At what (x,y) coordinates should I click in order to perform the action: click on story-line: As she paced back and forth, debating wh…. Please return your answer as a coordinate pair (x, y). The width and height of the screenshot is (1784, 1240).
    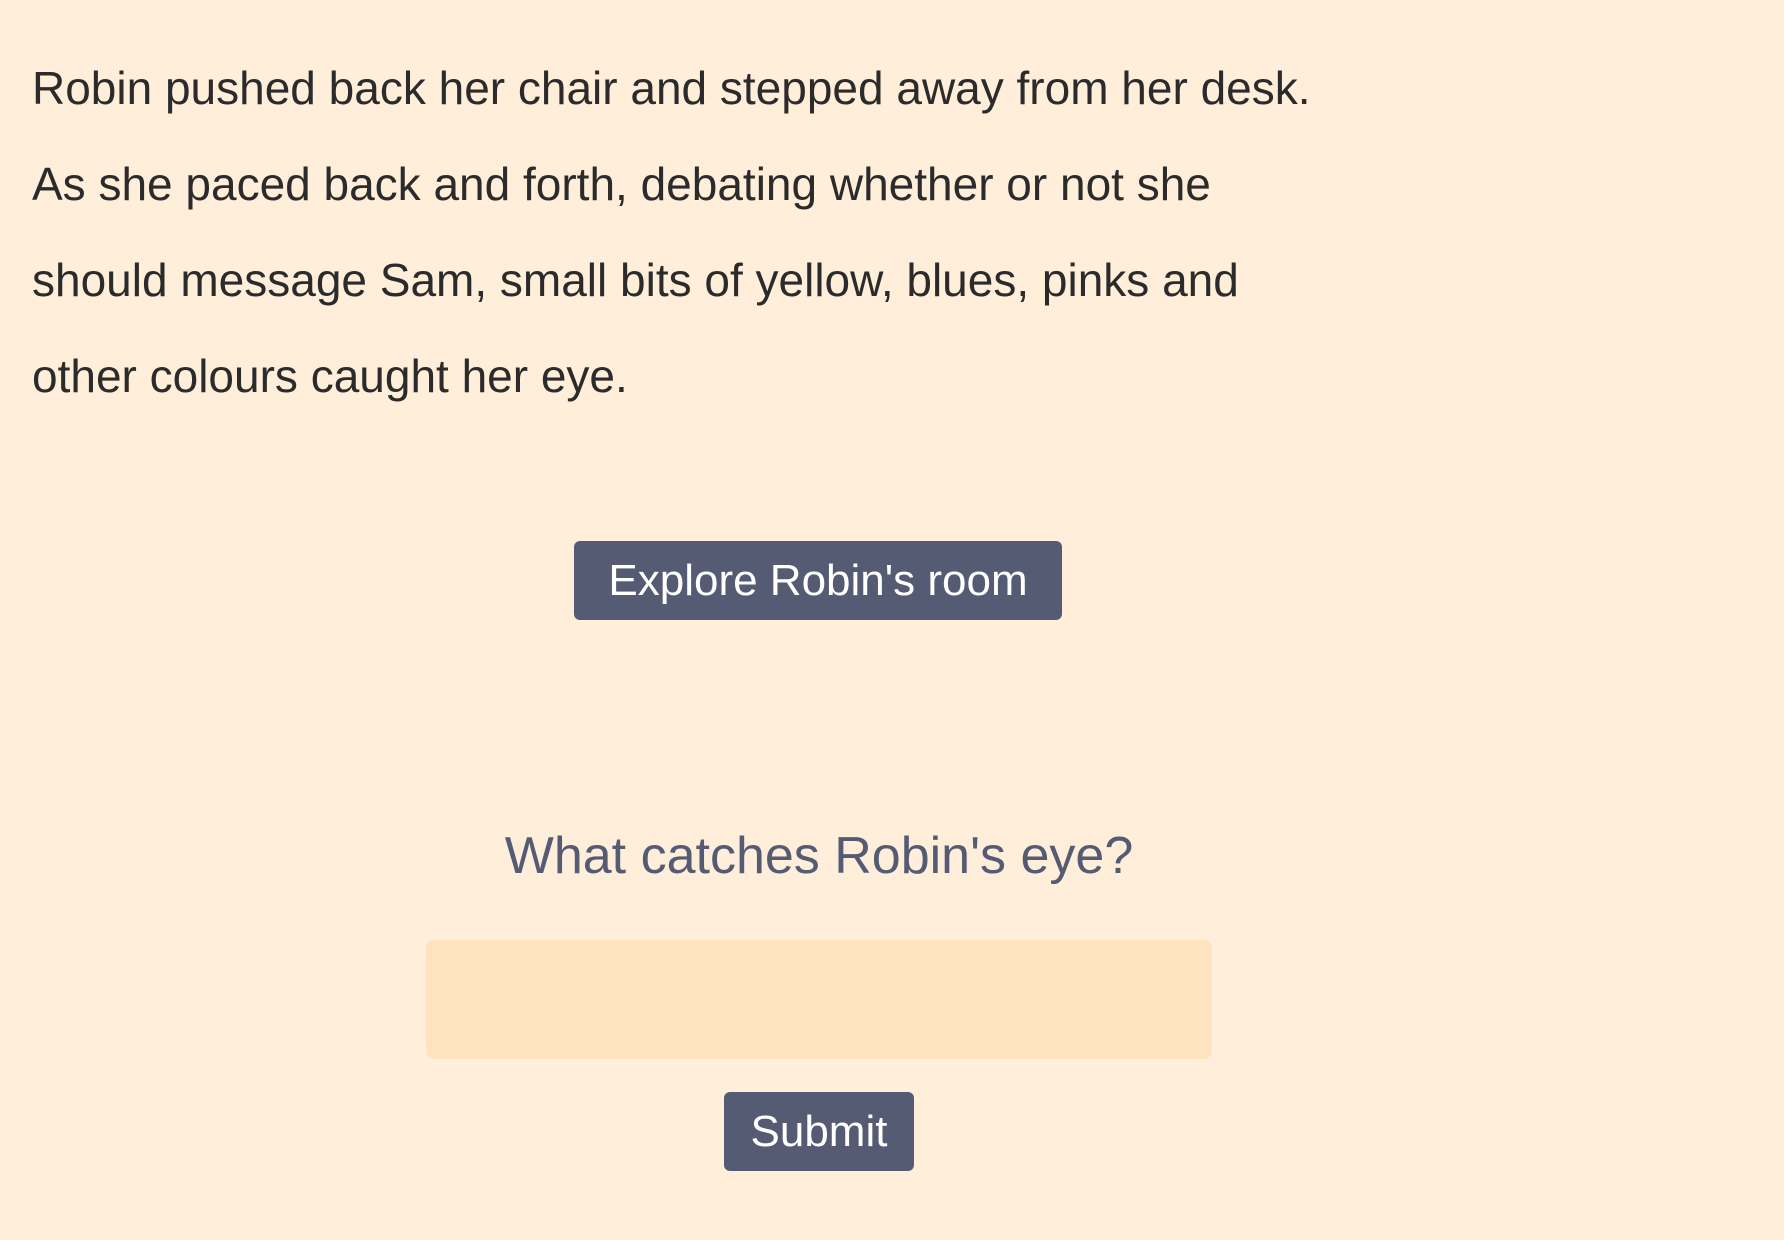
    Looking at the image, I should click on (621, 184).